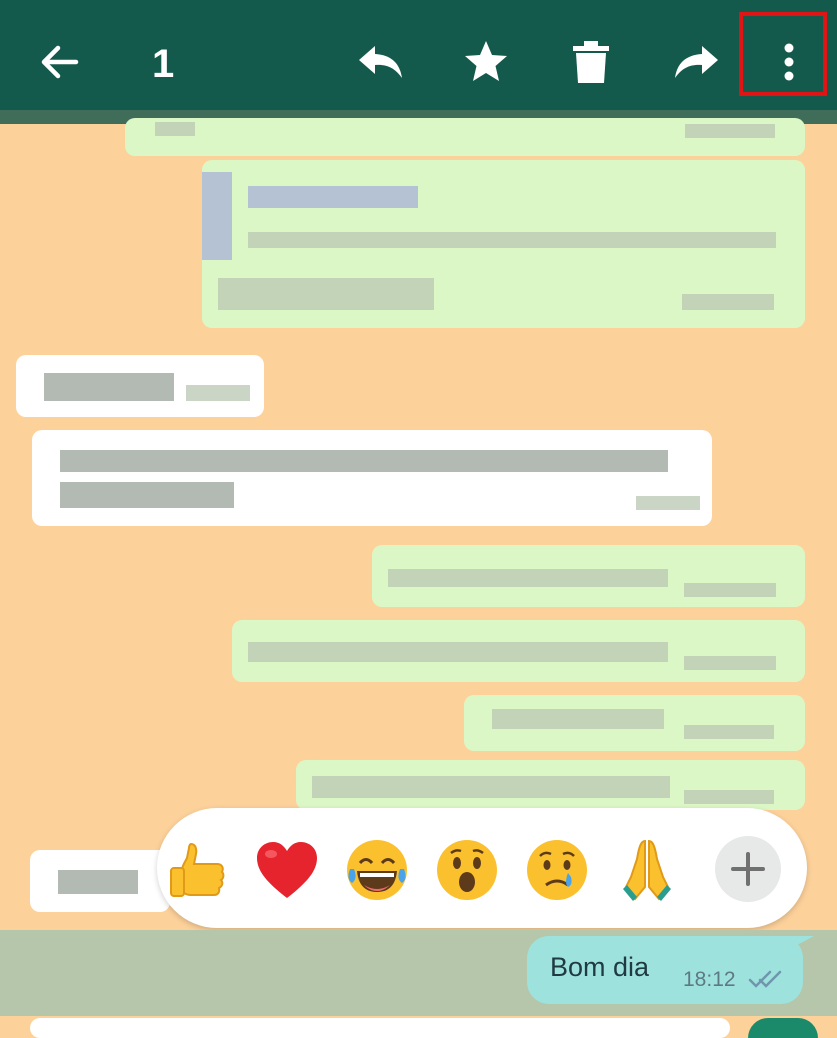 This screenshot has height=1038, width=837. Describe the element at coordinates (380, 1028) in the screenshot. I see `message-input` at that location.